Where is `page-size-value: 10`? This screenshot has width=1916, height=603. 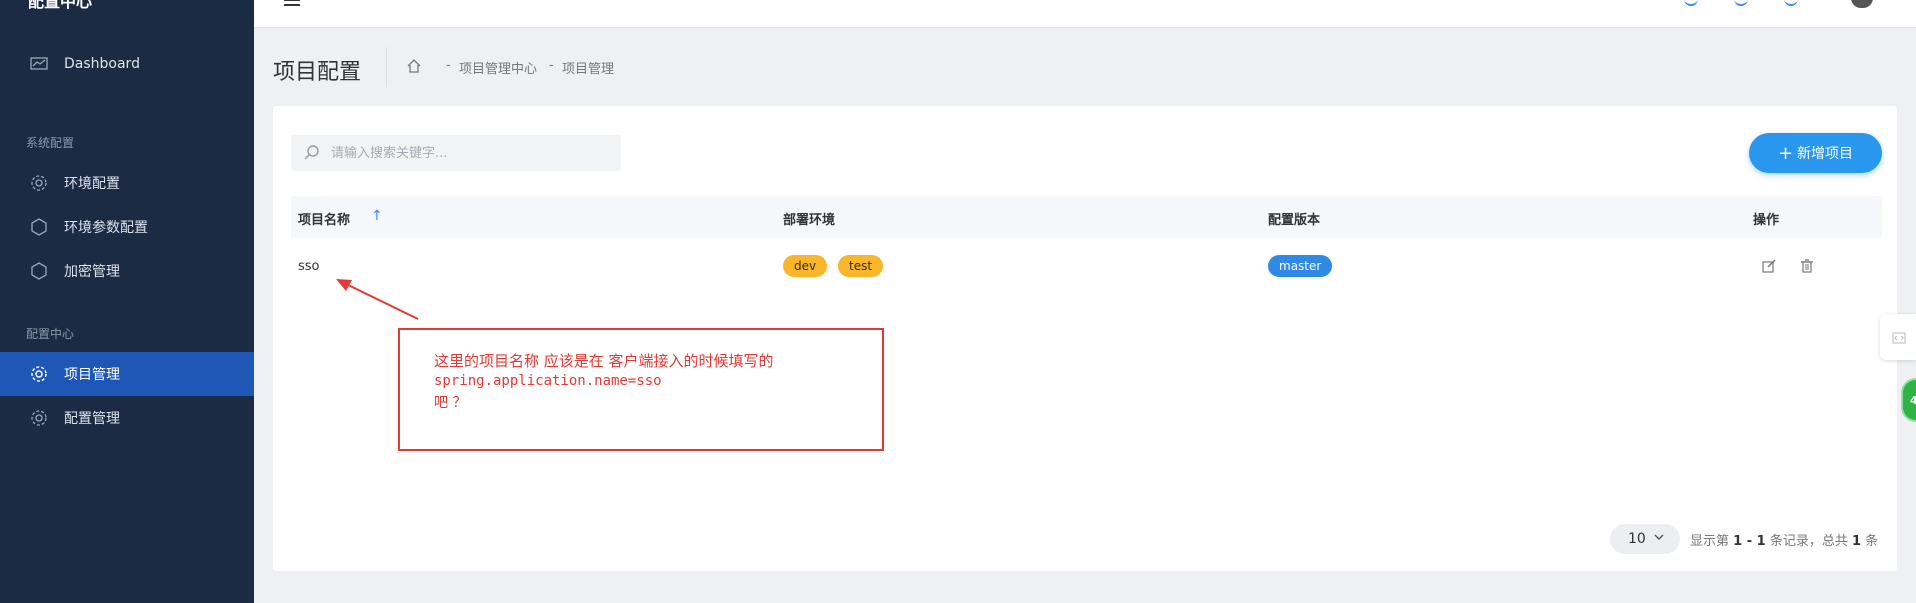
page-size-value: 10 is located at coordinates (1637, 539).